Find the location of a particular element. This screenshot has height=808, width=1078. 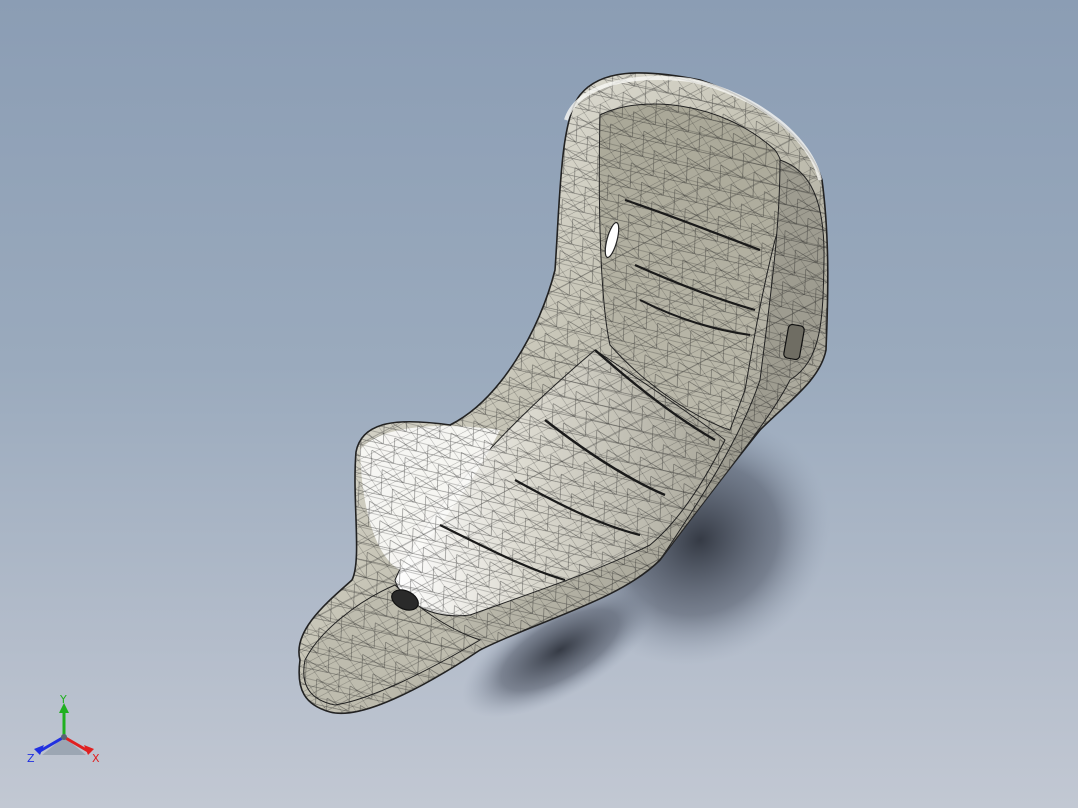

triad-origin is located at coordinates (64, 737).